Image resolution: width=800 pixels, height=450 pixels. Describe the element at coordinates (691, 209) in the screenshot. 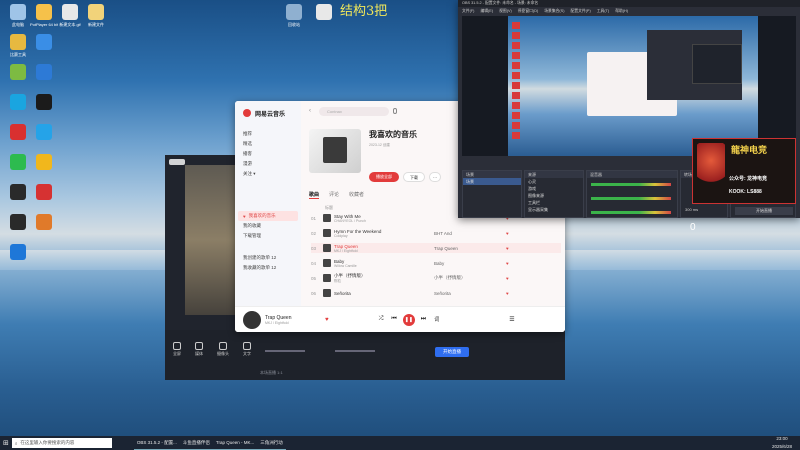

I see `duration-field: 300 ms` at that location.